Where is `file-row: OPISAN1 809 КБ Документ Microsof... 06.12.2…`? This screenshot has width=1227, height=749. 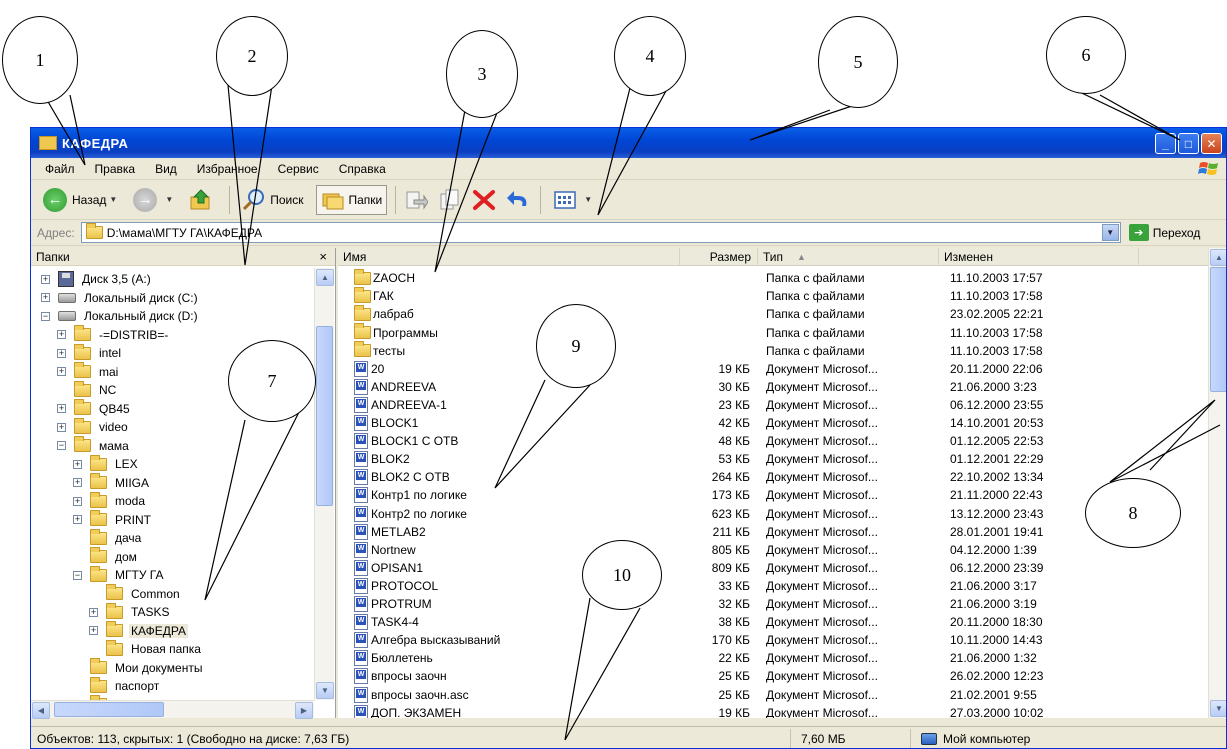
file-row: OPISAN1 809 КБ Документ Microsof... 06.12.2… is located at coordinates (773, 568).